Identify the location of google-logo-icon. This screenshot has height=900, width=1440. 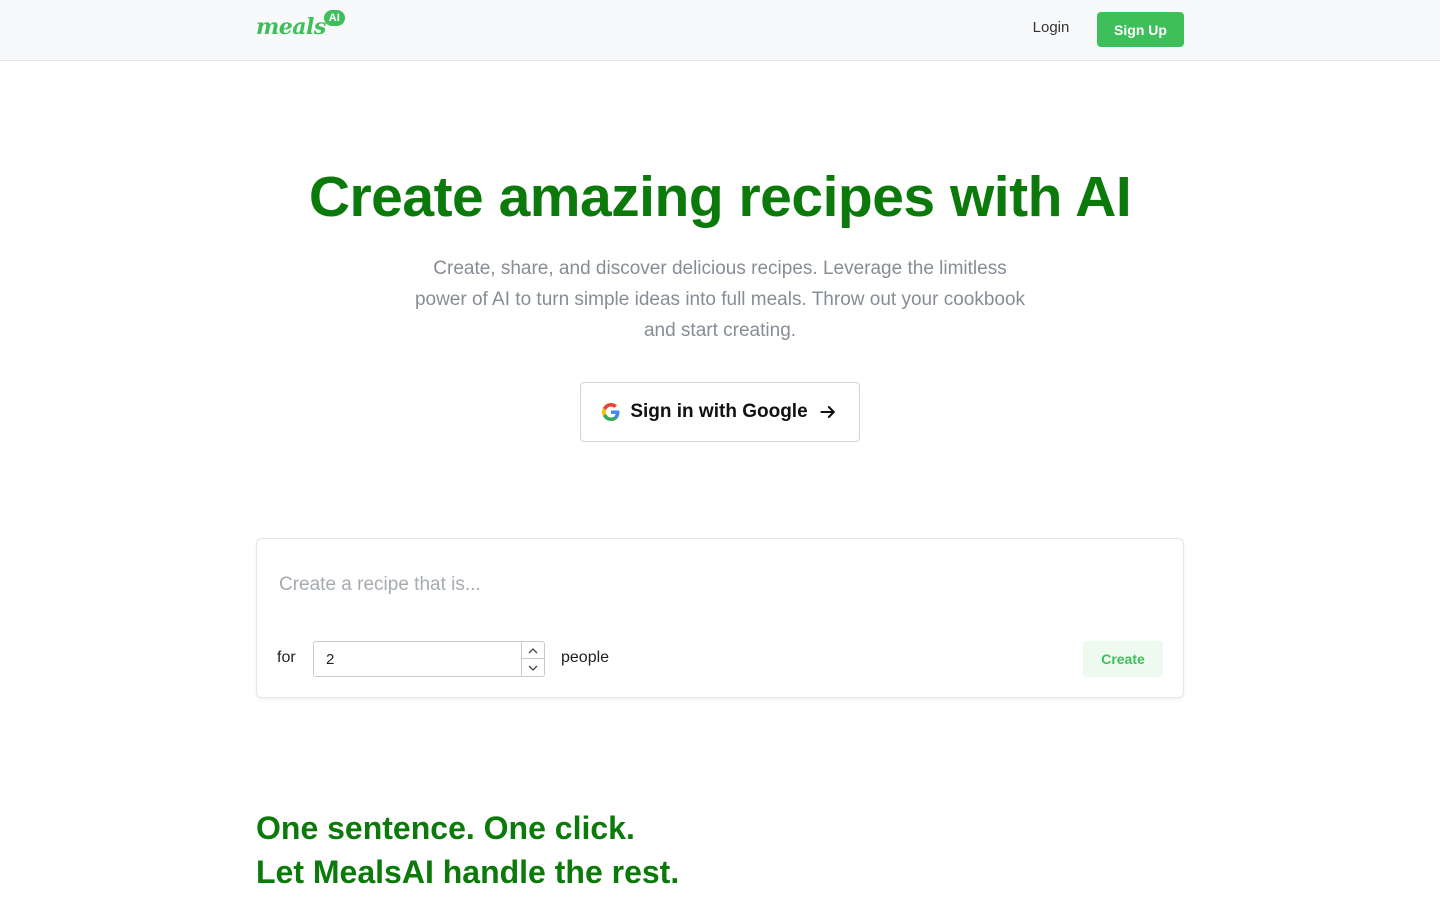
(611, 412).